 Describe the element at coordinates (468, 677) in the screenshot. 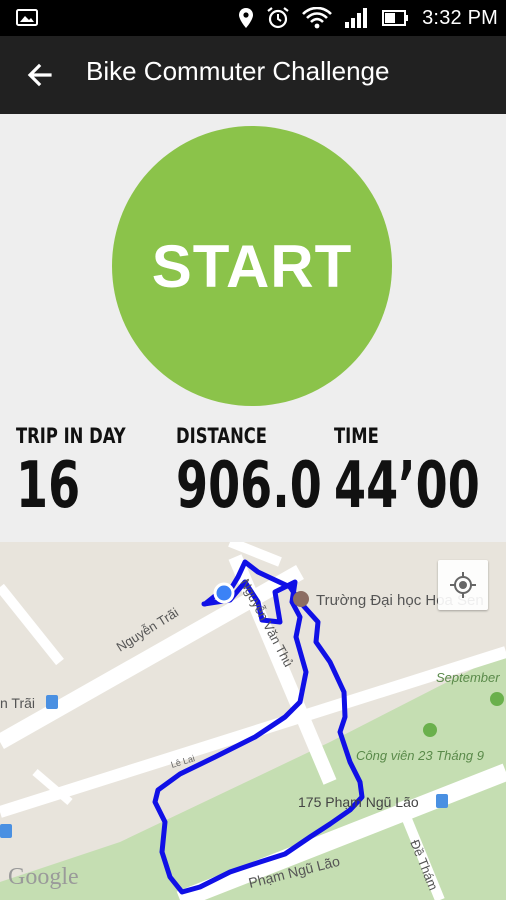

I see `september-label: September` at that location.